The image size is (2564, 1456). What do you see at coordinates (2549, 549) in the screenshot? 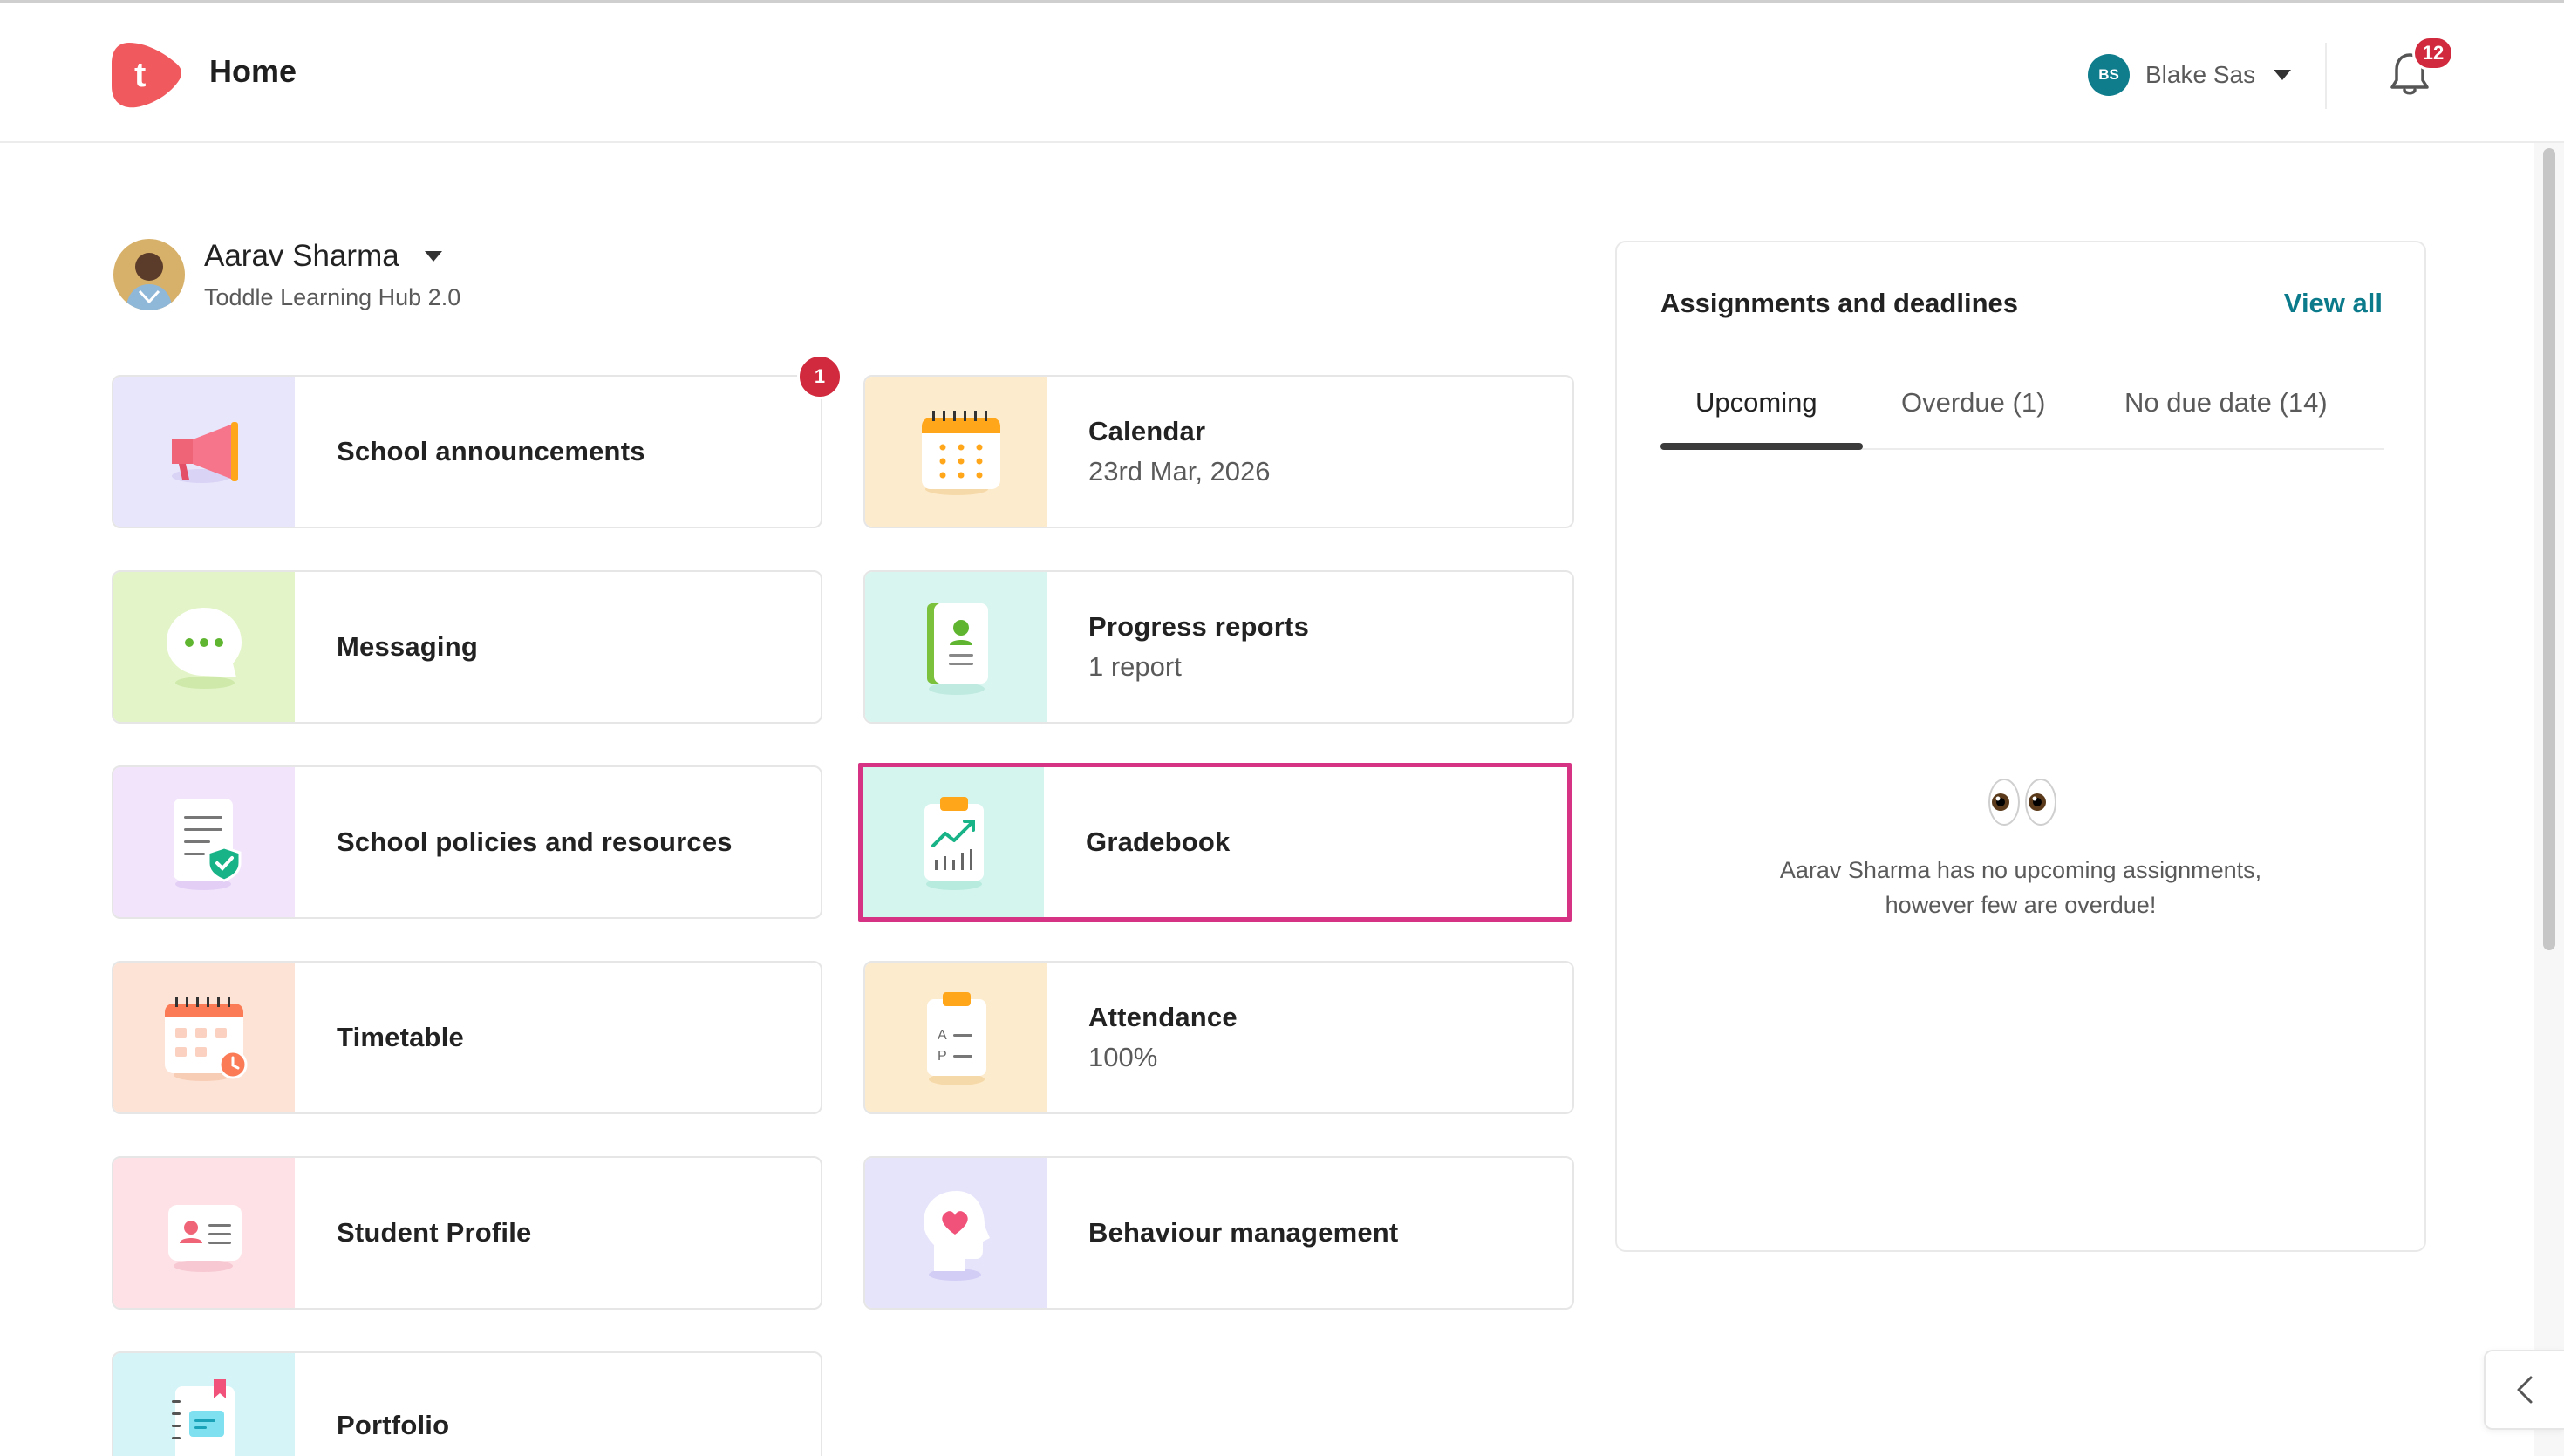
I see `scrollbar-thumb` at bounding box center [2549, 549].